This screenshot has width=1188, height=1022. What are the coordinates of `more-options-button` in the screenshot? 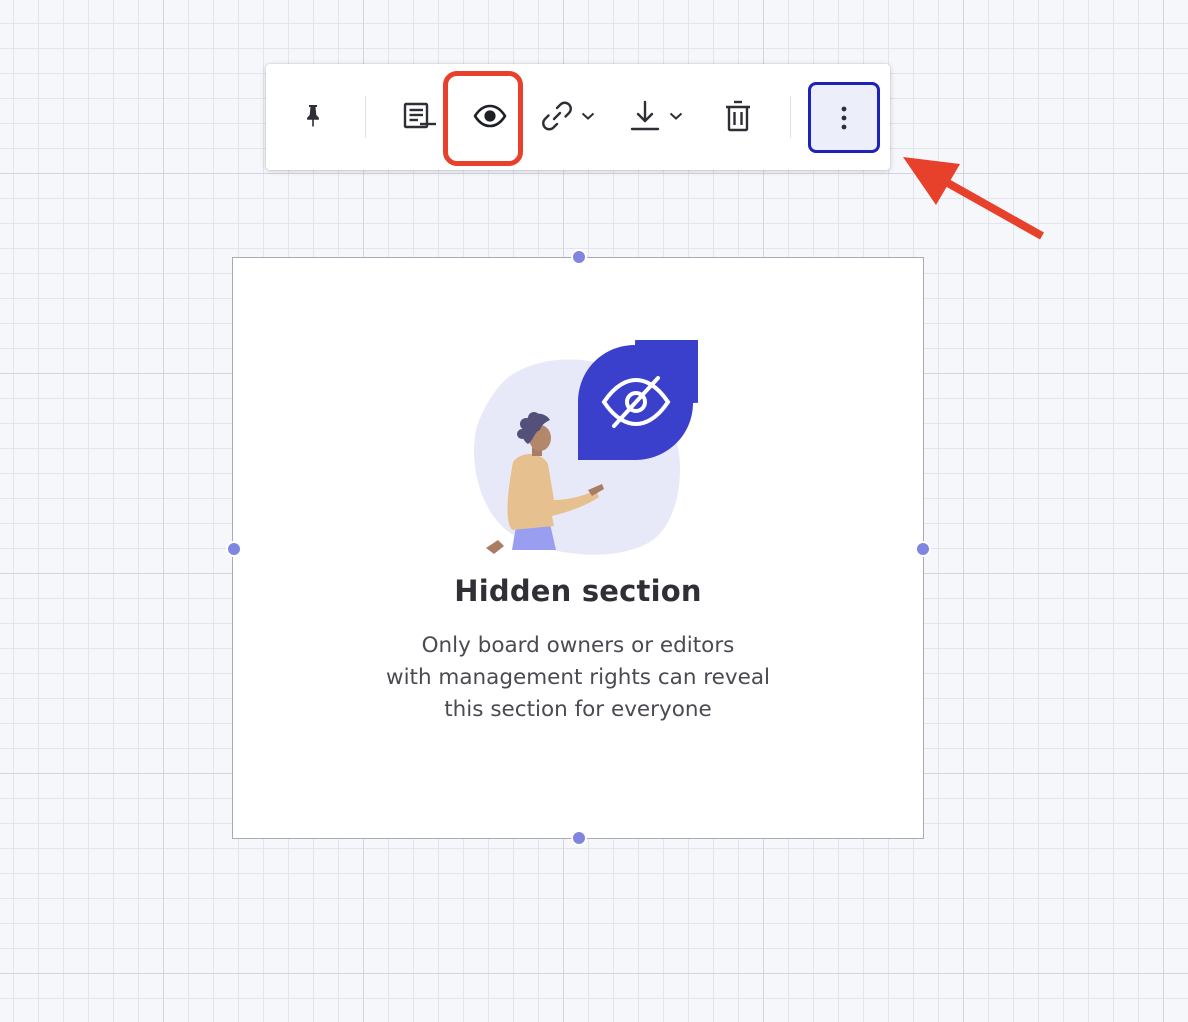 It's located at (844, 117).